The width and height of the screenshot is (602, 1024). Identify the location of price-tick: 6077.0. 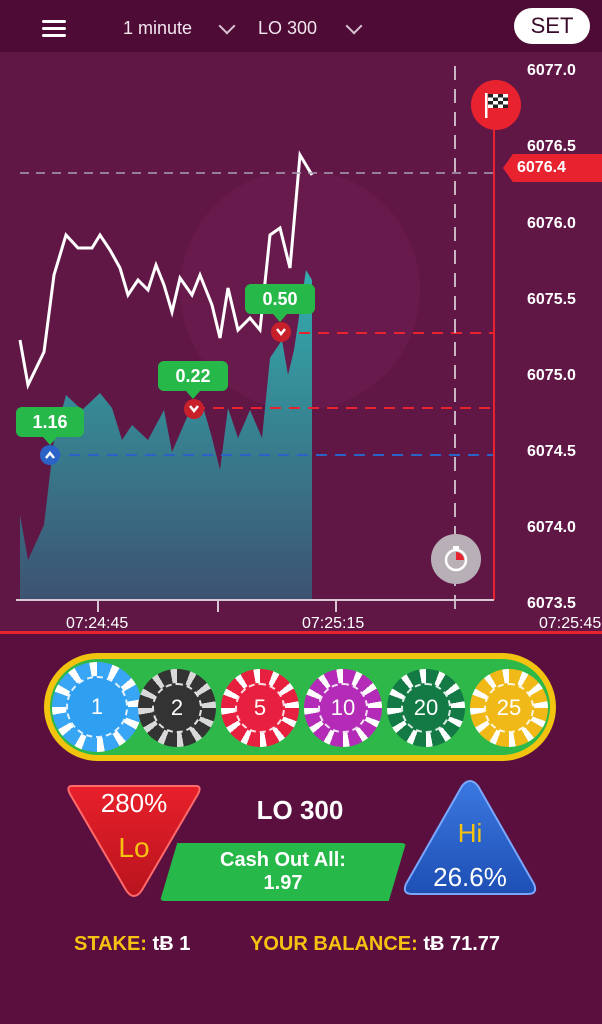
(551, 70).